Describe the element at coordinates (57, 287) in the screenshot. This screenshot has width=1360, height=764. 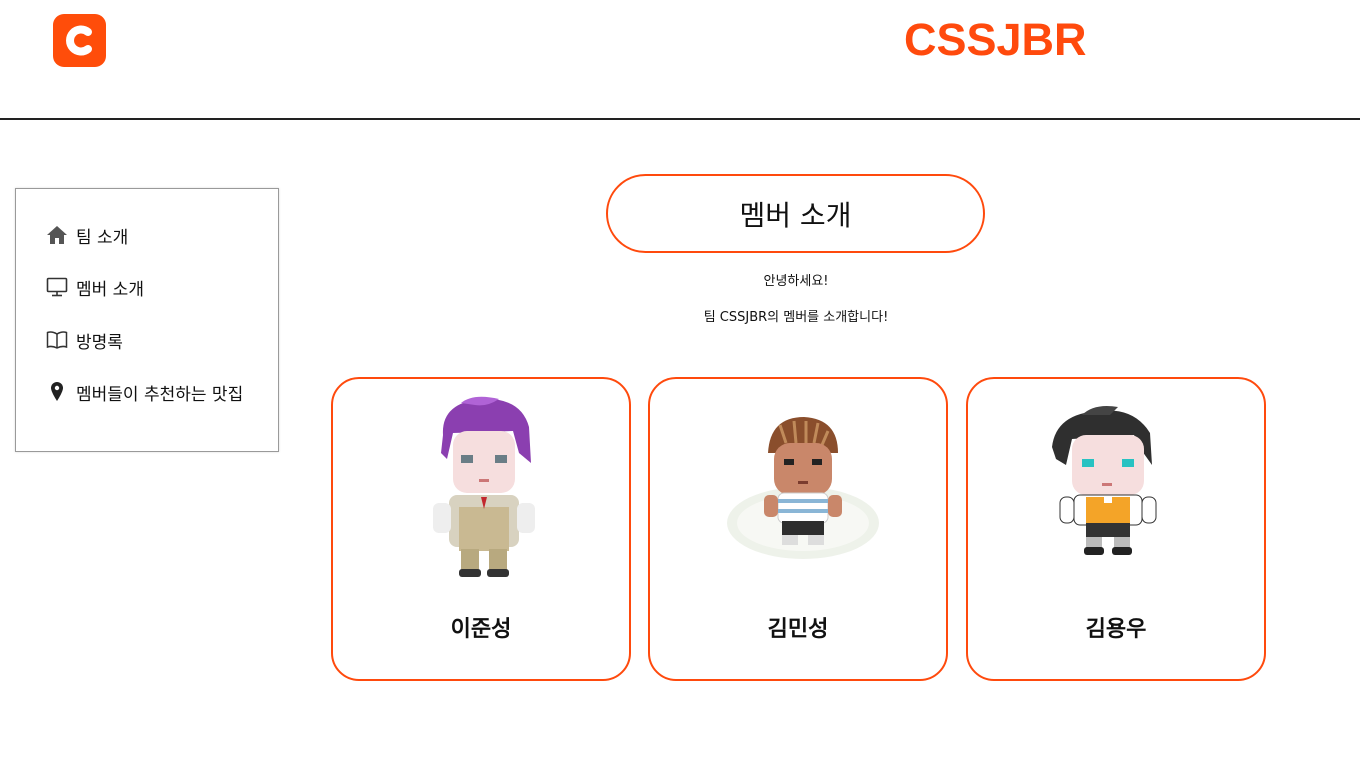
I see `monitor-icon` at that location.